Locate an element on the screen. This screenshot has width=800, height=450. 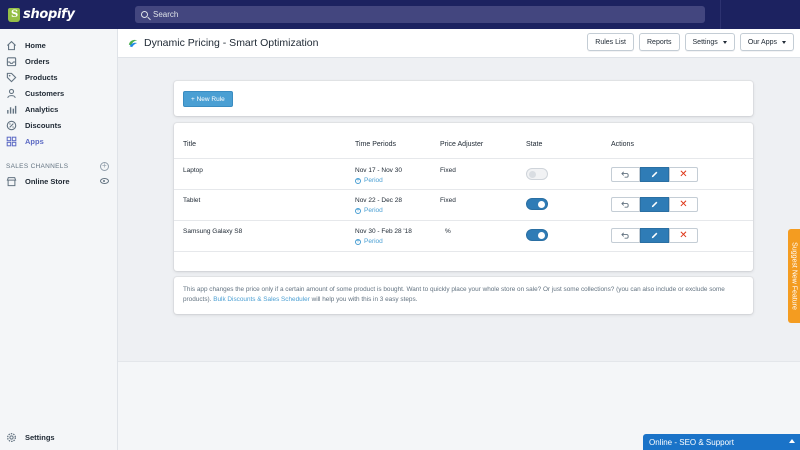
new-rule-card: + New Rule is located at coordinates (463, 98).